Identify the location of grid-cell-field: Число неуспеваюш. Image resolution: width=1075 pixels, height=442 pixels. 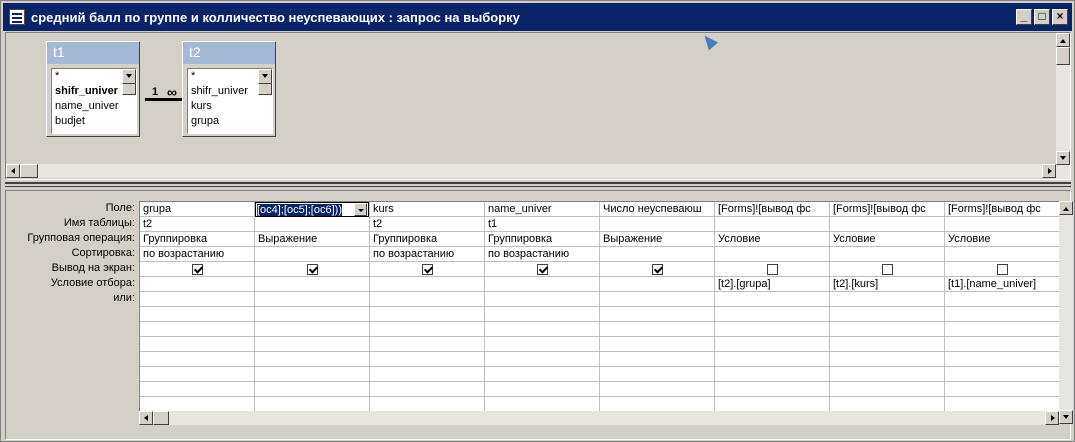
(657, 209).